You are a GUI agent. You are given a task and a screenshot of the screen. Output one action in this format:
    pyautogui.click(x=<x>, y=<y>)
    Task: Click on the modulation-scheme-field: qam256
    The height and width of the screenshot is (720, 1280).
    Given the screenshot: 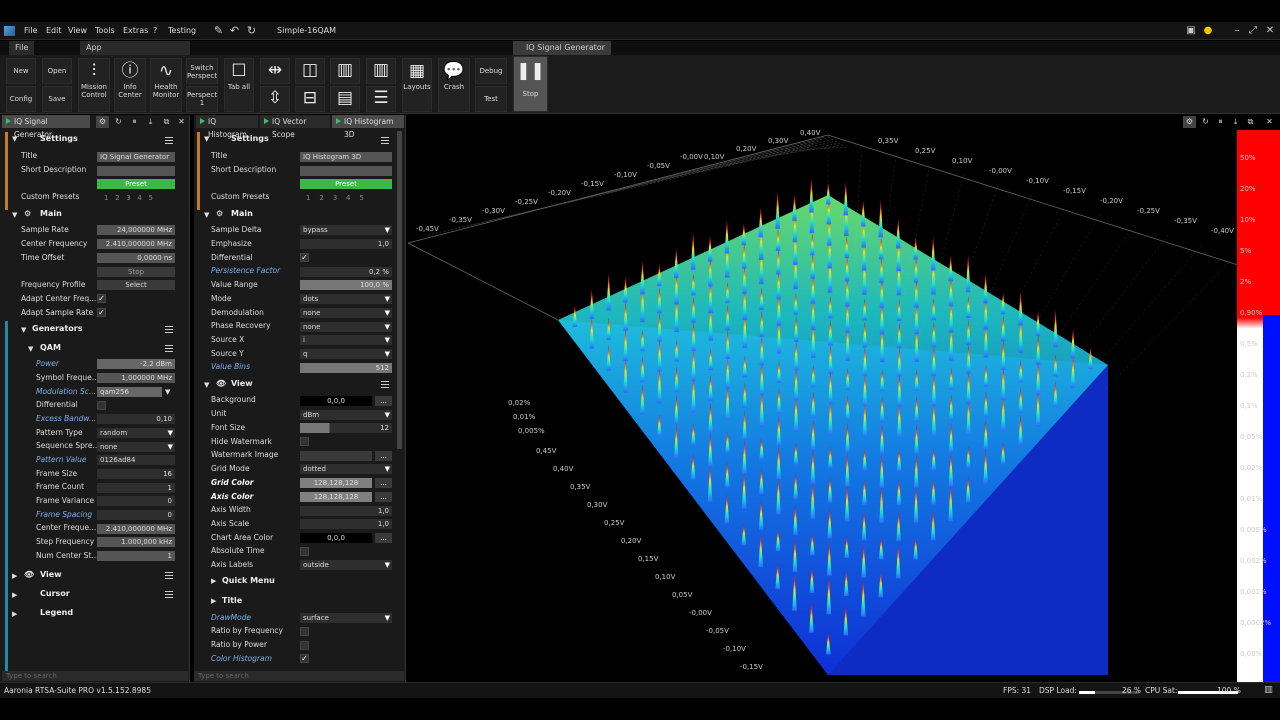 What is the action you would take?
    pyautogui.click(x=129, y=392)
    